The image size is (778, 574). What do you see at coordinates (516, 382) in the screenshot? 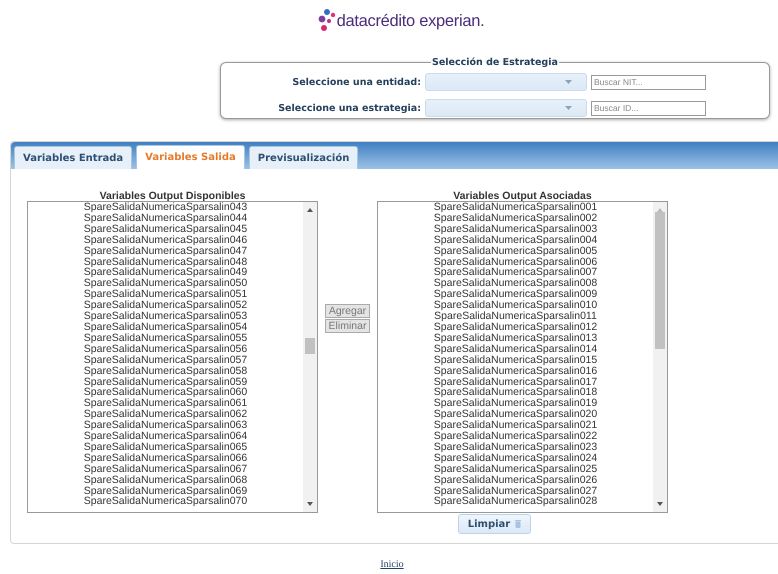
I see `list-item: SpareSalidaNumericaSparsalin017` at bounding box center [516, 382].